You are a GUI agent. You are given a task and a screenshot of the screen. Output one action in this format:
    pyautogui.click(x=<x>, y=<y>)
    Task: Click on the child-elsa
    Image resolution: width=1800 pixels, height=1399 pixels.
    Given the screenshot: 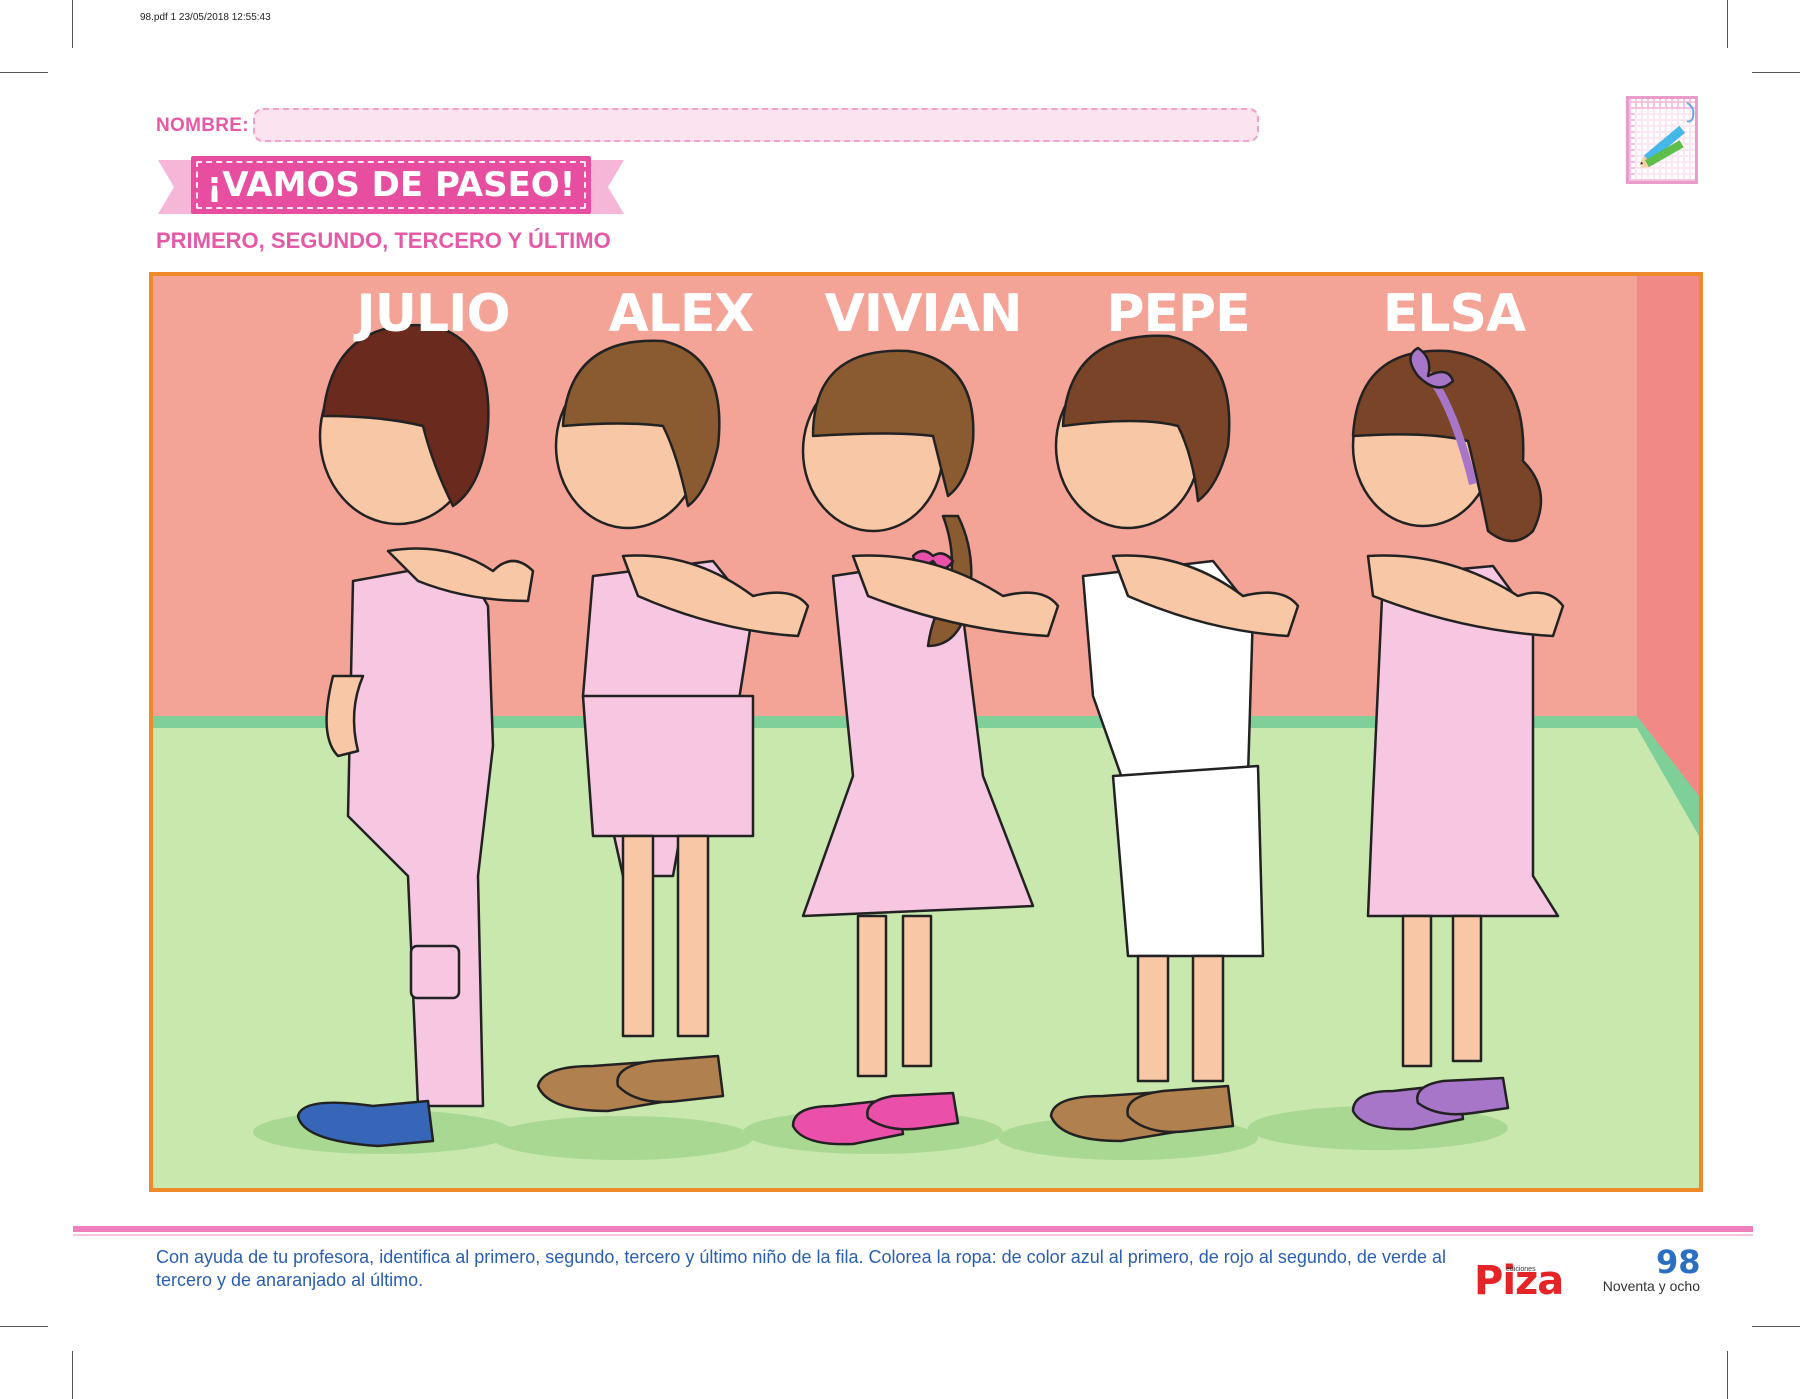 What is the action you would take?
    pyautogui.click(x=1458, y=738)
    